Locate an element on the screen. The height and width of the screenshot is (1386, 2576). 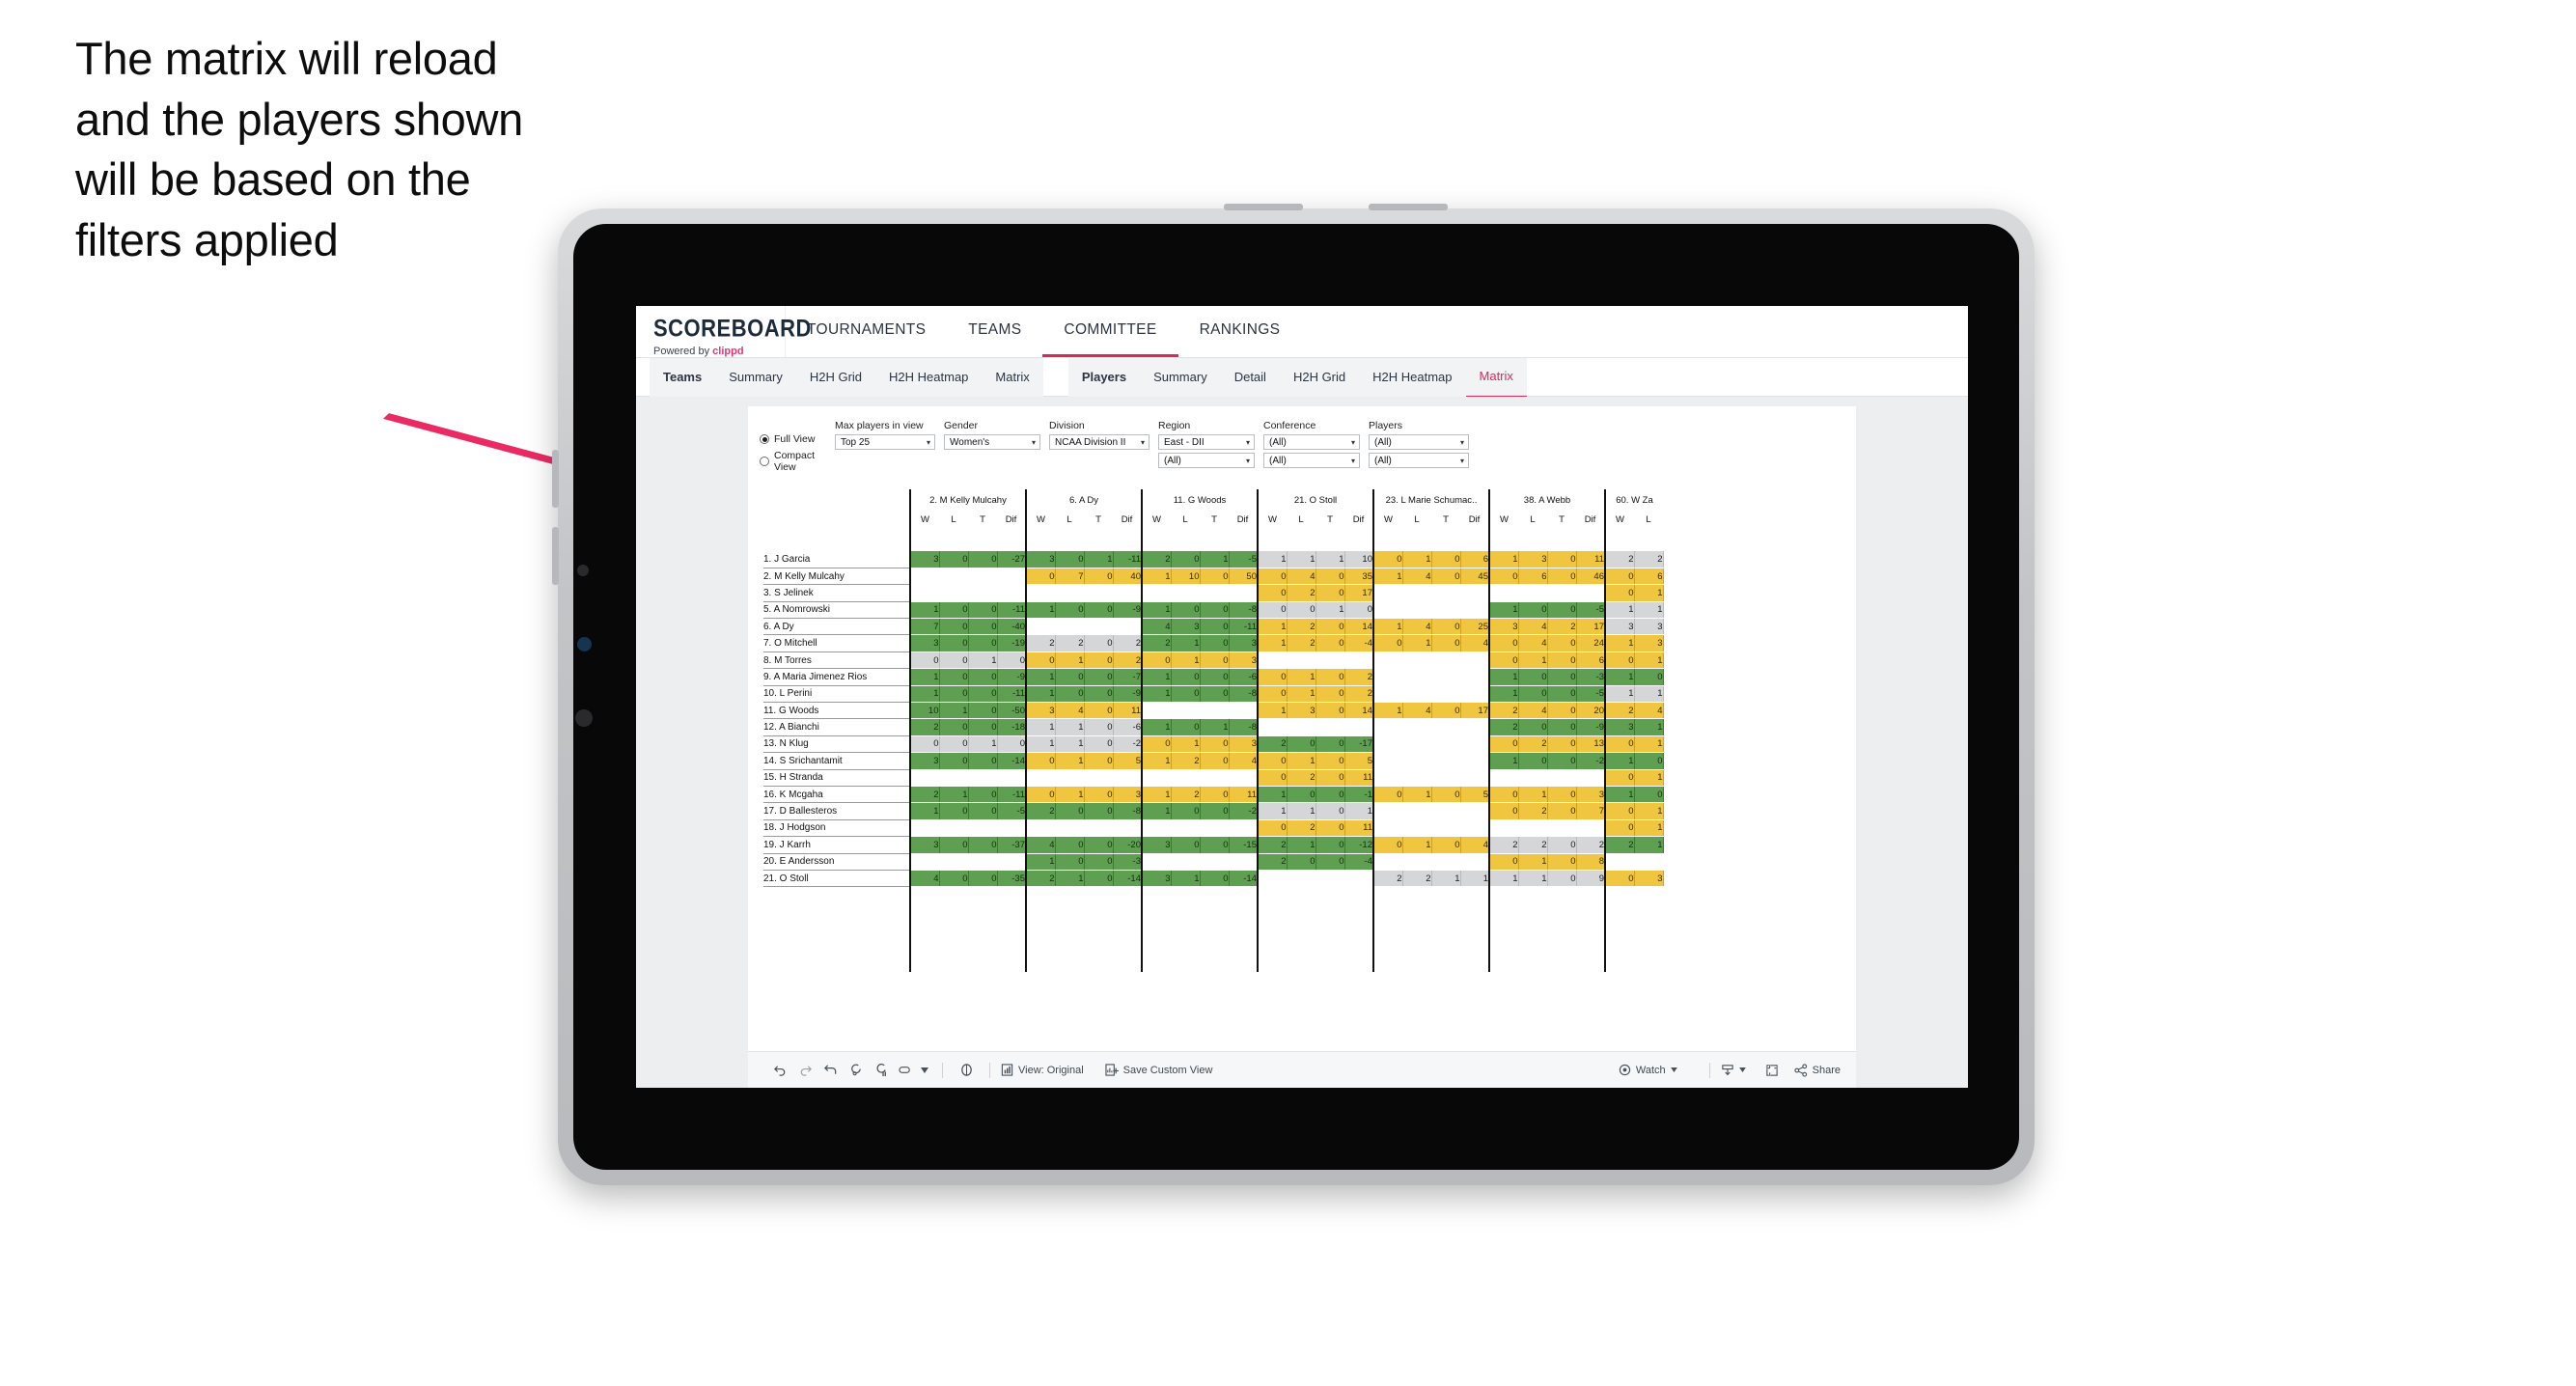
matrix-cell: 17 is located at coordinates (1475, 711).